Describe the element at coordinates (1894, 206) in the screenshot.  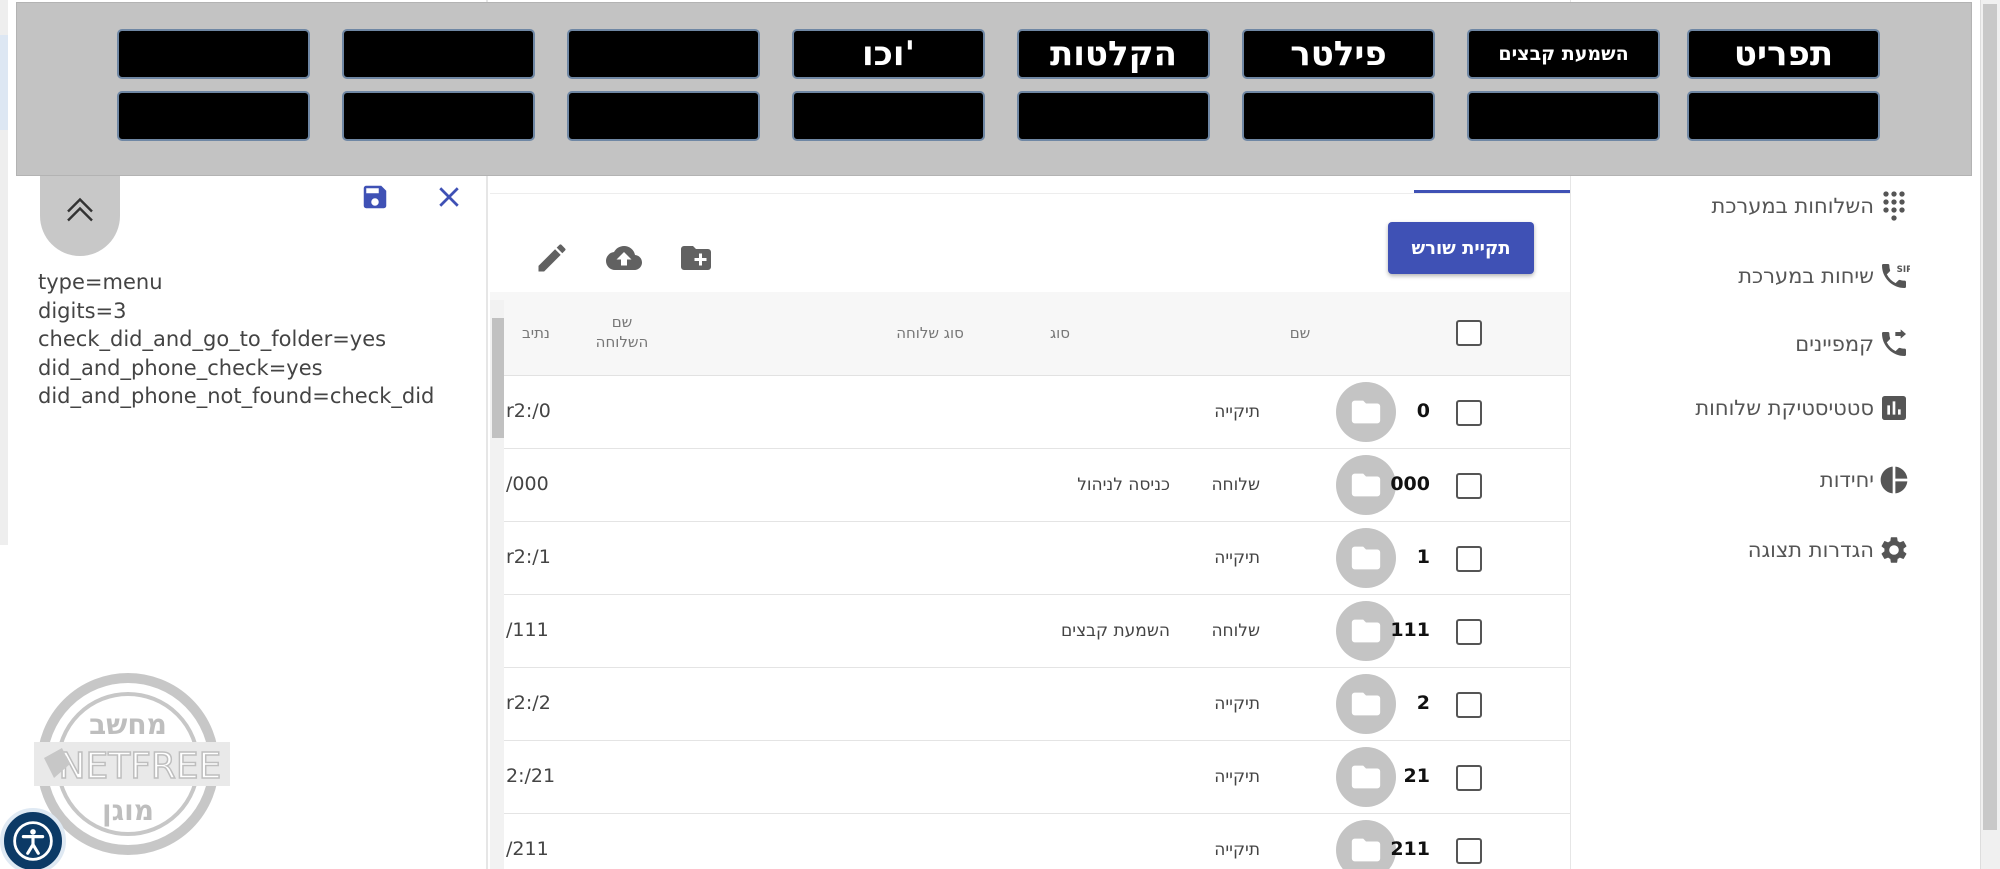
I see `dialpad-icon` at that location.